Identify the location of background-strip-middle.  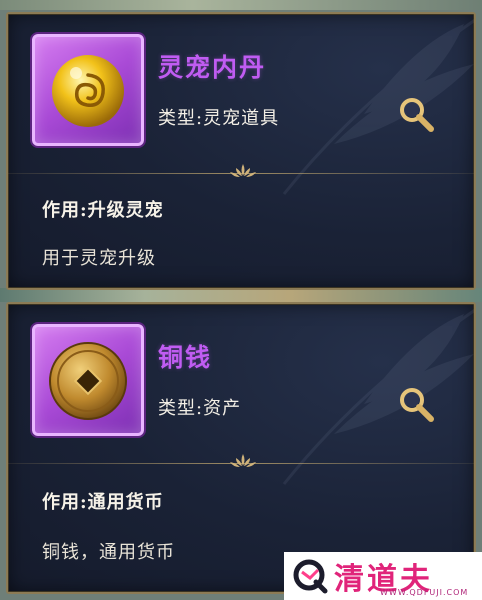
(241, 295).